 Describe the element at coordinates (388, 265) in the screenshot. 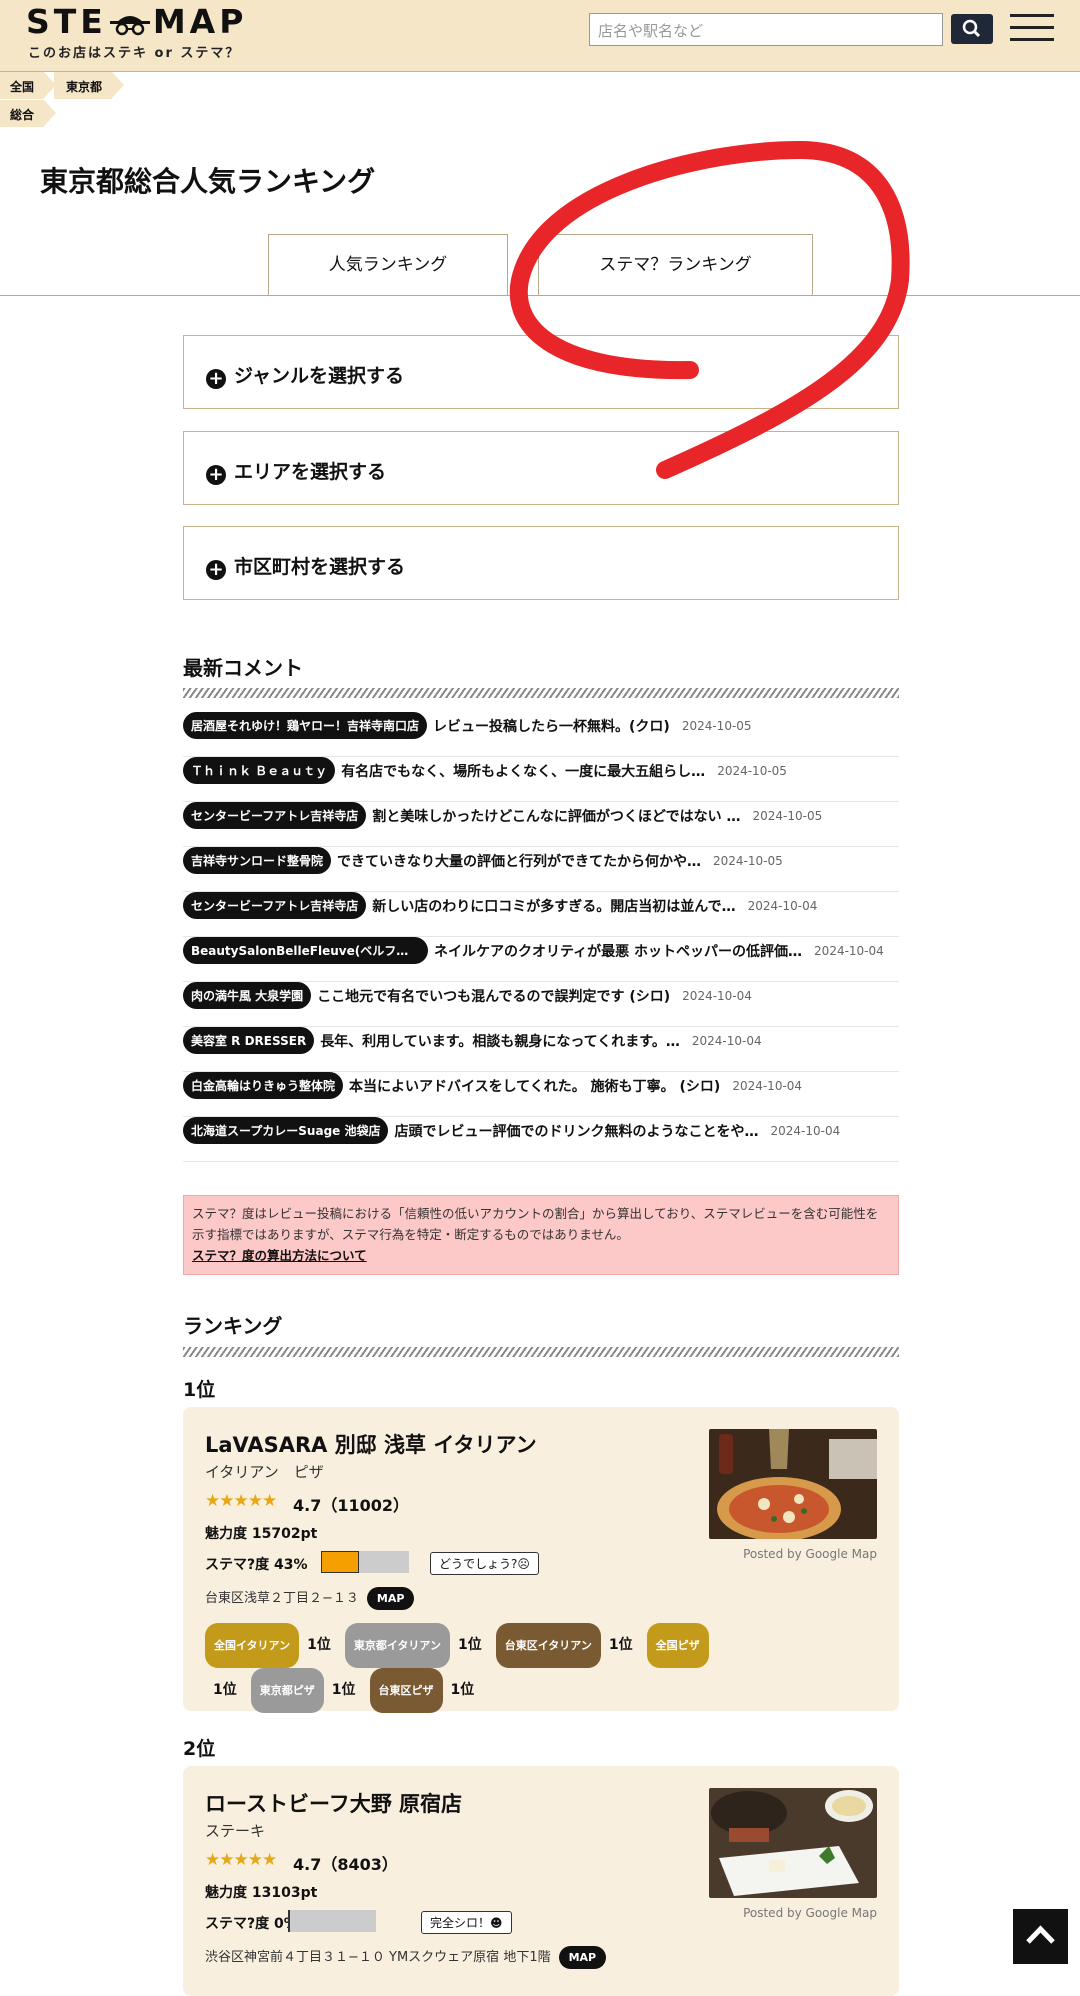

I see `tab-popular-ranking: 人気ランキング` at that location.